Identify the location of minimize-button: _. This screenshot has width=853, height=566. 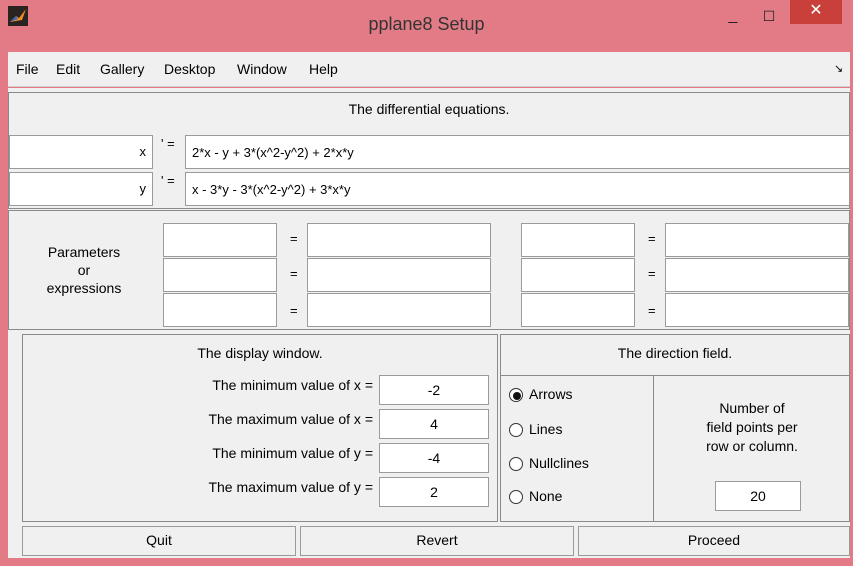
(733, 16).